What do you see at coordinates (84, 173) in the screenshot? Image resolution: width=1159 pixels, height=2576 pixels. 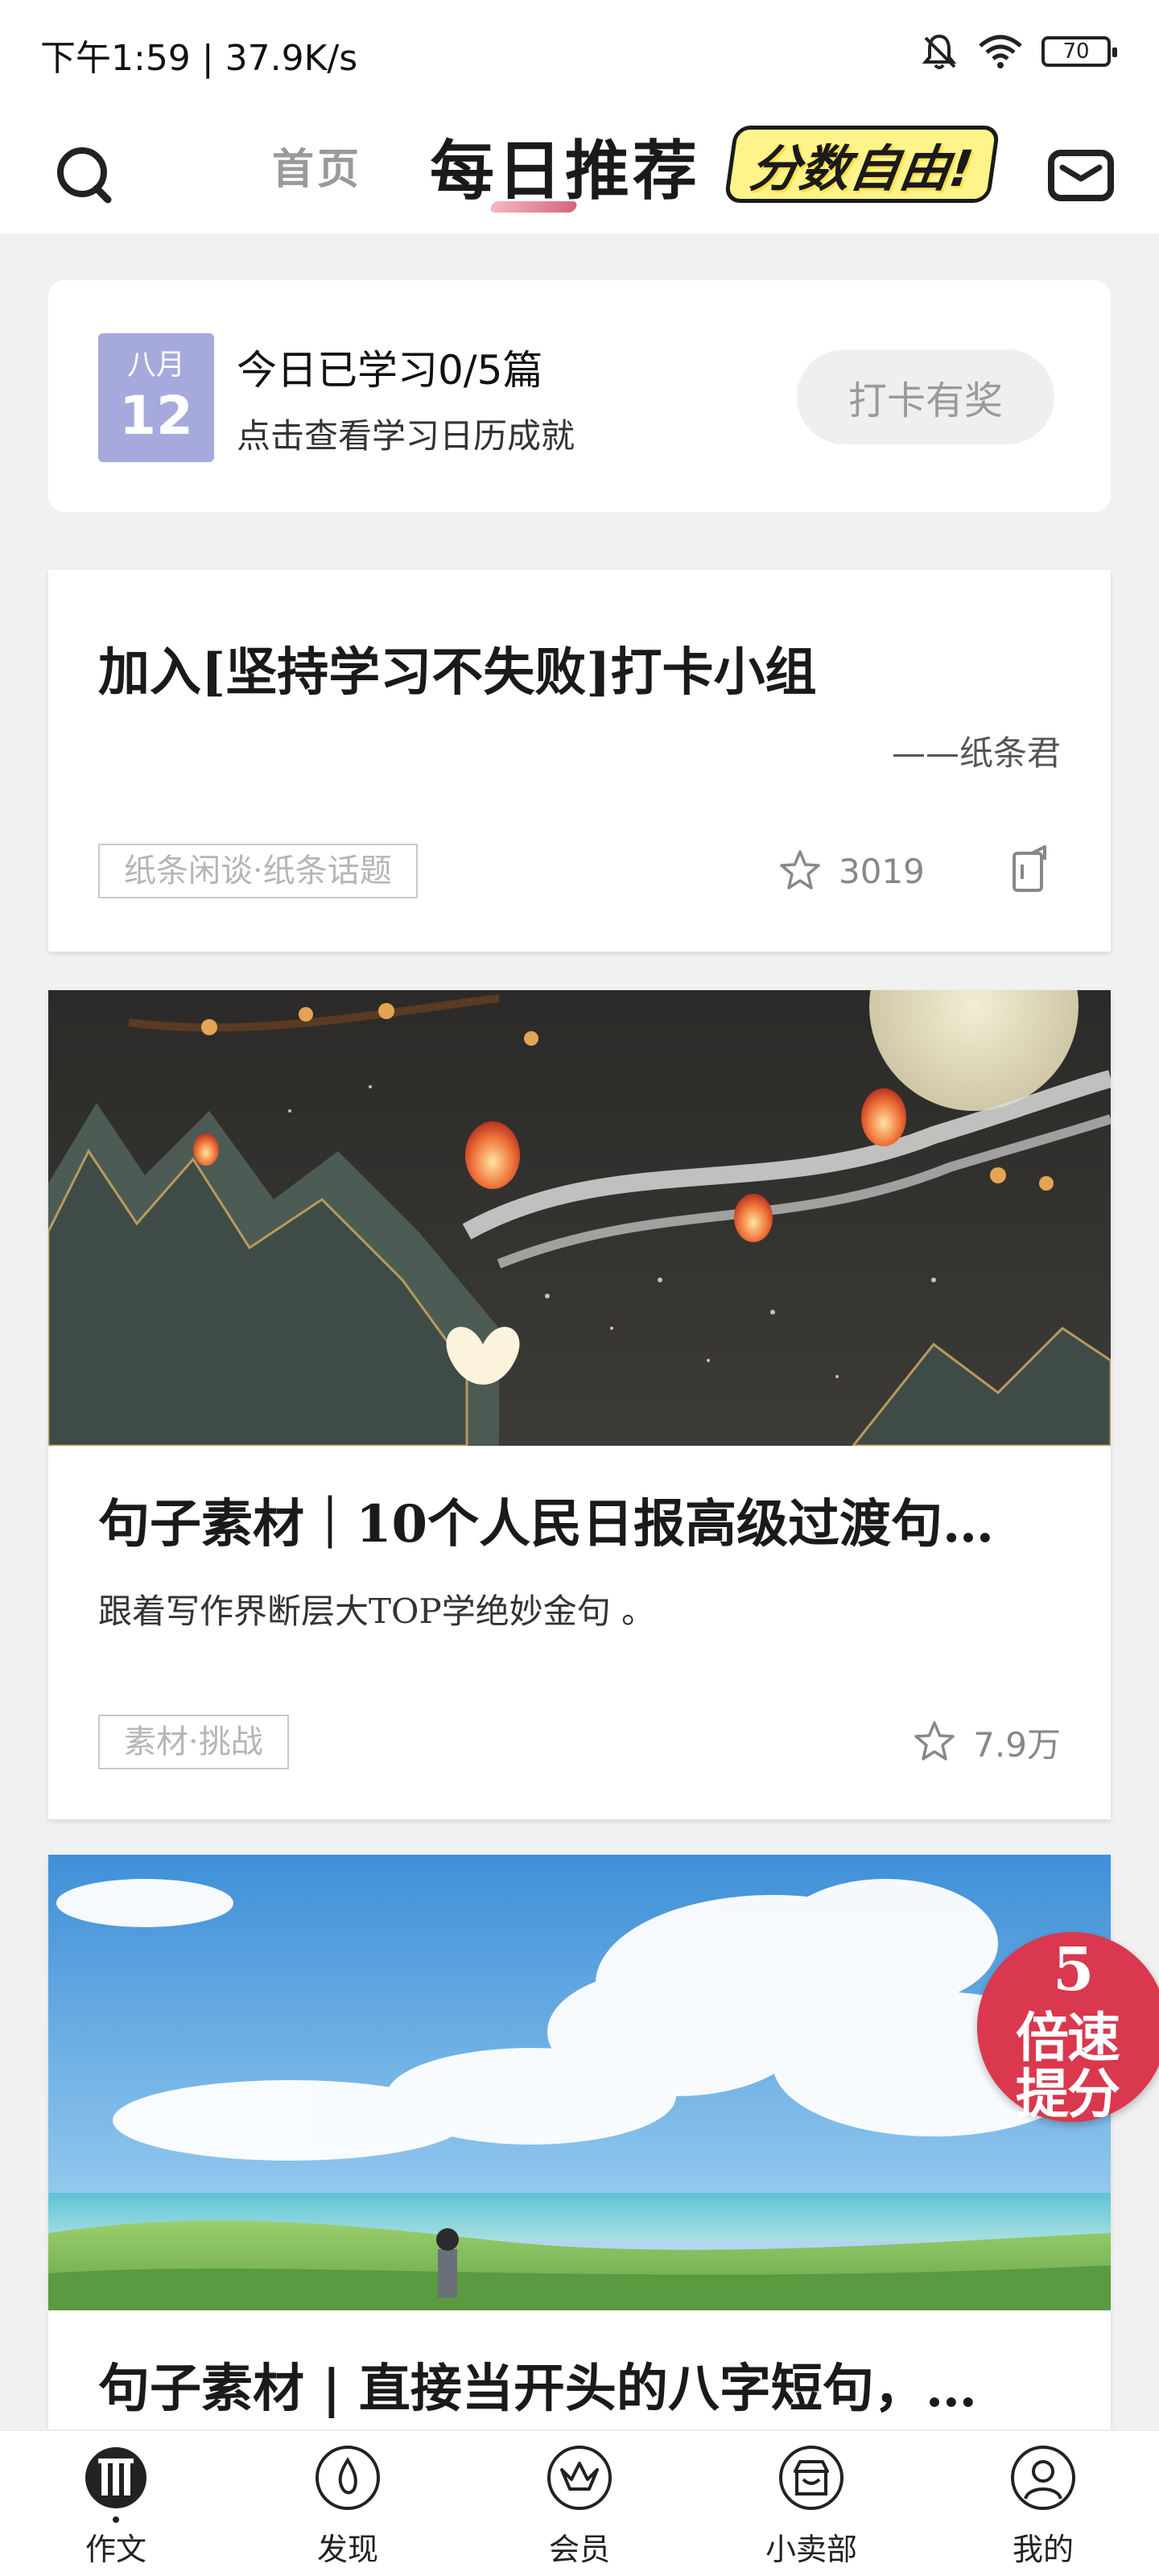 I see `search-icon` at bounding box center [84, 173].